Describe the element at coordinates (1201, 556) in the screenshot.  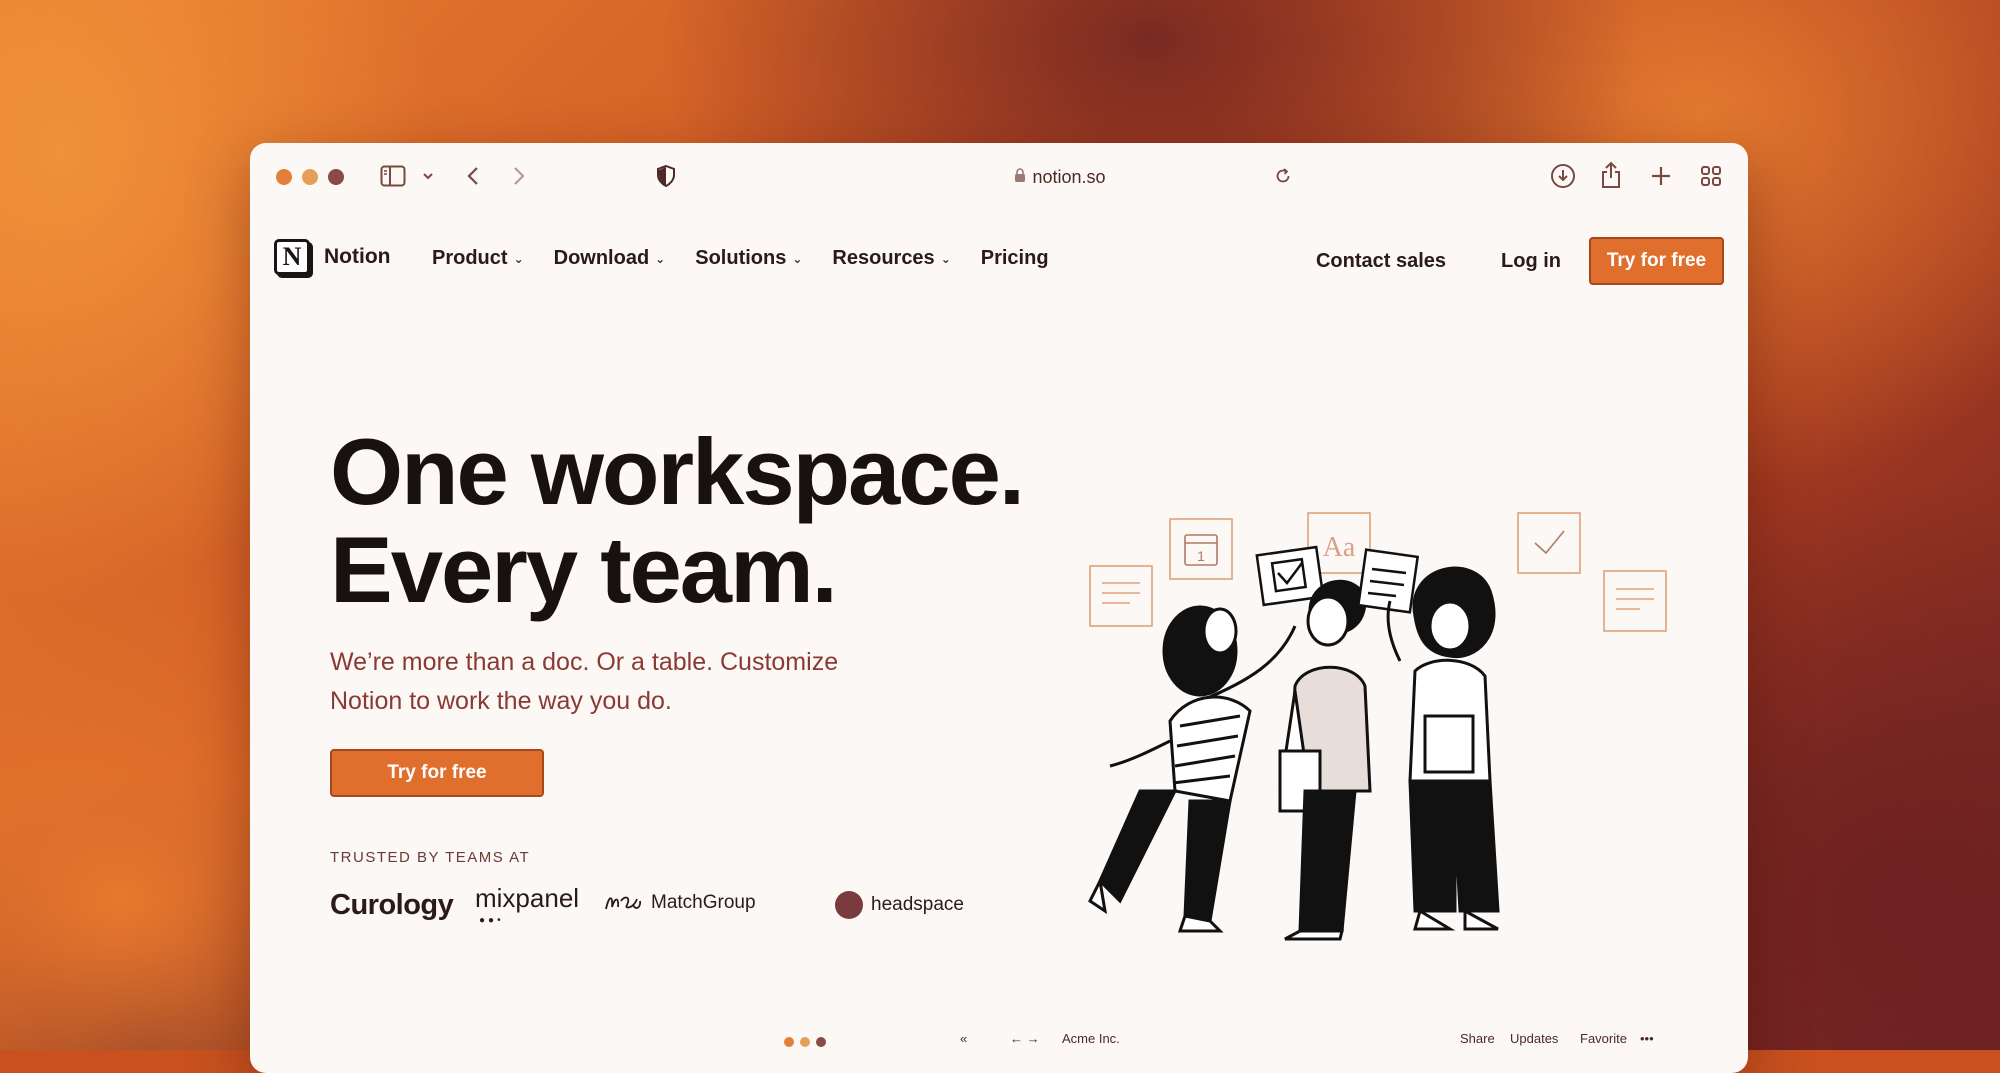
I see `calendar-day: 1` at that location.